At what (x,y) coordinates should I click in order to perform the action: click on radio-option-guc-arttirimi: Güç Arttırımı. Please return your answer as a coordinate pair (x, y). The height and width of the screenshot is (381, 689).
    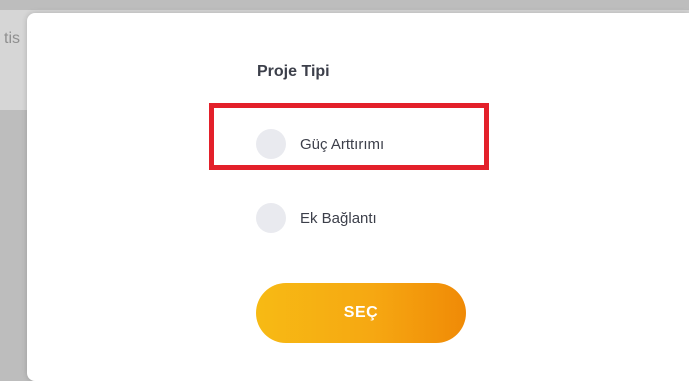
    Looking at the image, I should click on (320, 144).